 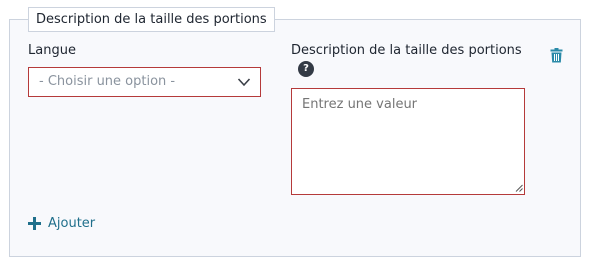 I want to click on language-select: - Choisir une option -, so click(x=144, y=82).